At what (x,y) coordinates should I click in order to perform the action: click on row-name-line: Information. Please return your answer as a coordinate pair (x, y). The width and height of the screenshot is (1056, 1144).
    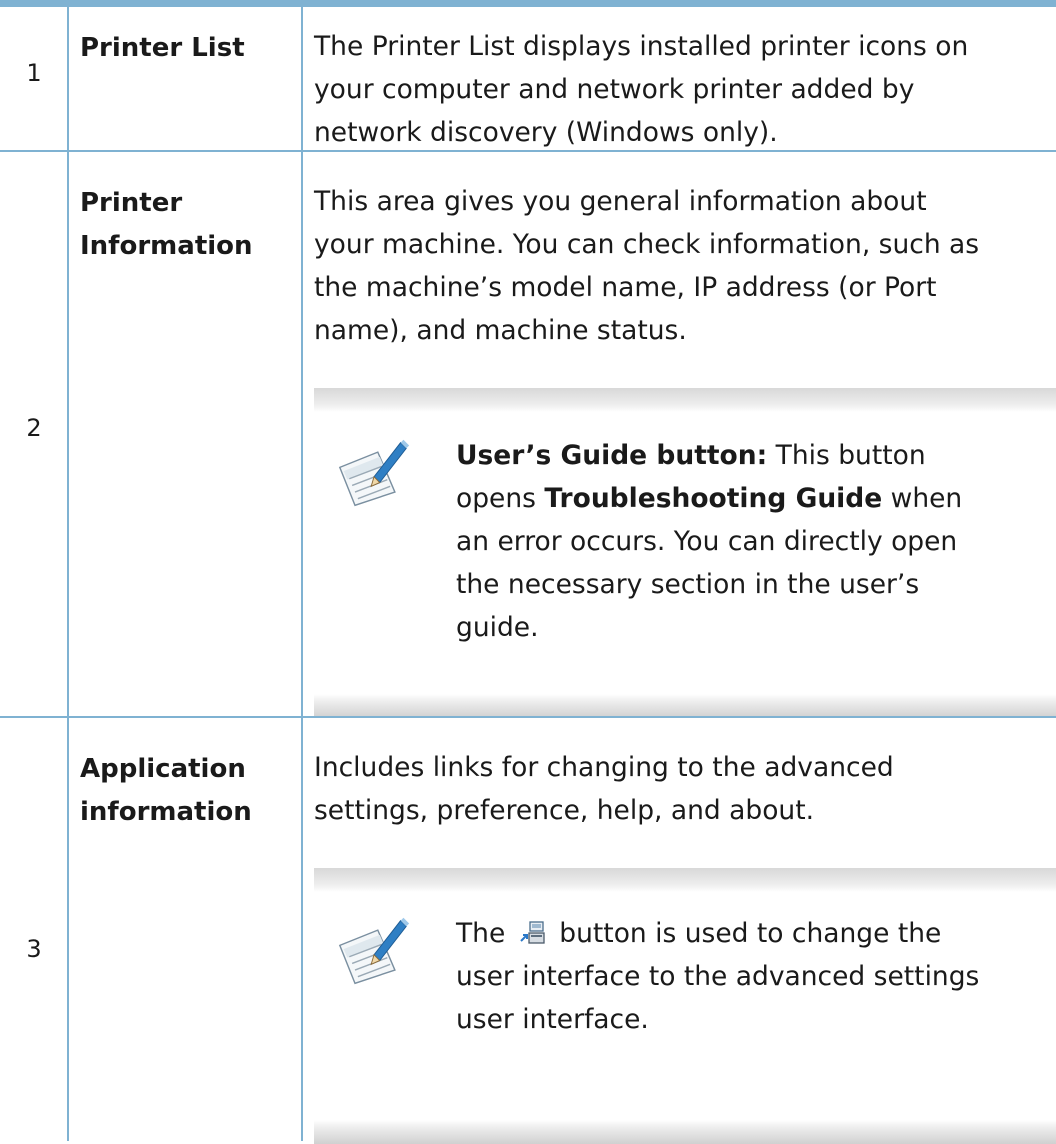
    Looking at the image, I should click on (166, 246).